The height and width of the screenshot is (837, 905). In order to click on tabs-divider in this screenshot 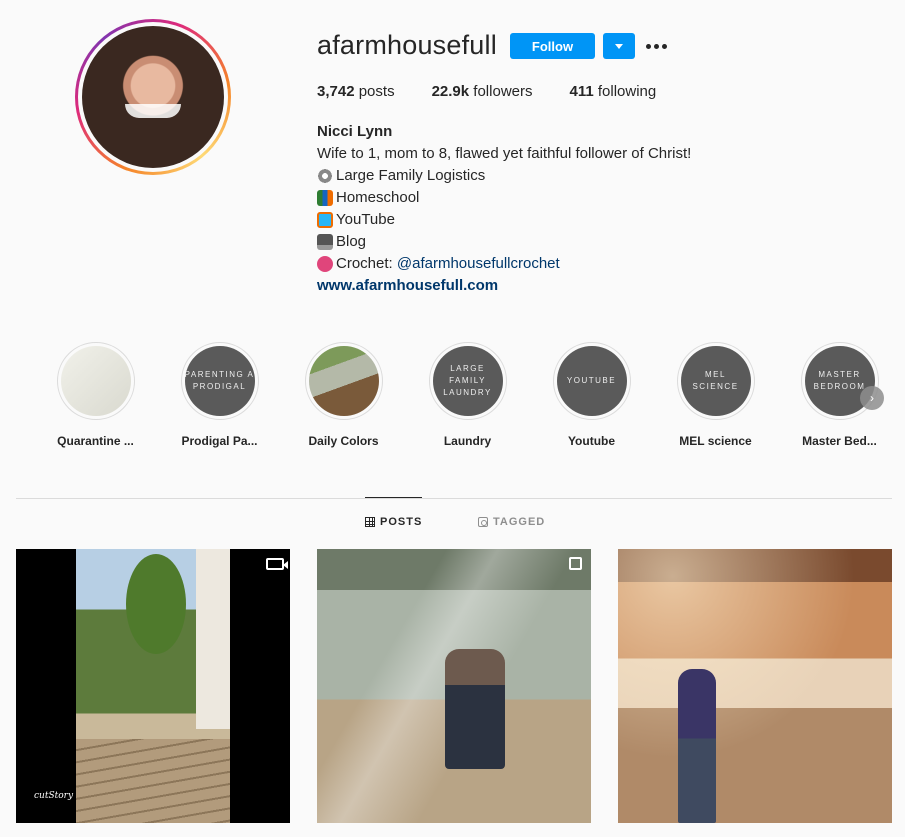, I will do `click(454, 498)`.